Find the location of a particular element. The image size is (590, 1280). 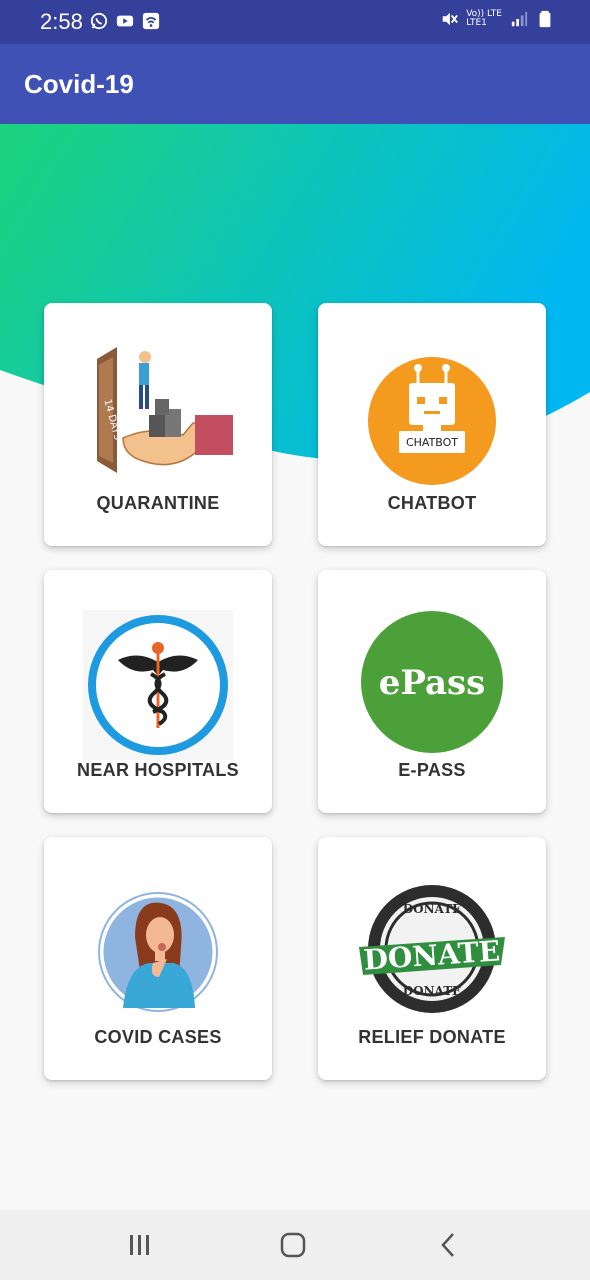

card-chatbot: CHATBOT CHATBOT is located at coordinates (432, 424).